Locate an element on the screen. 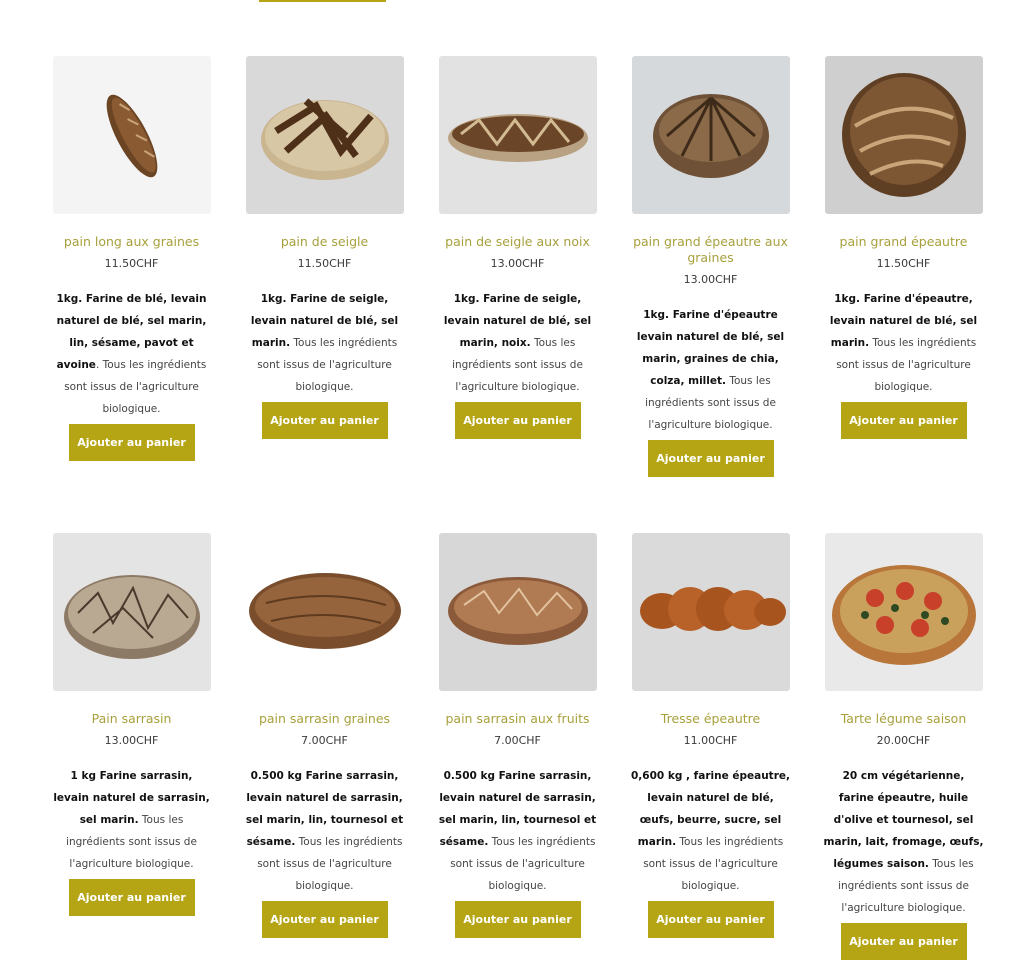  product-name: pain sarrasin graines is located at coordinates (325, 719).